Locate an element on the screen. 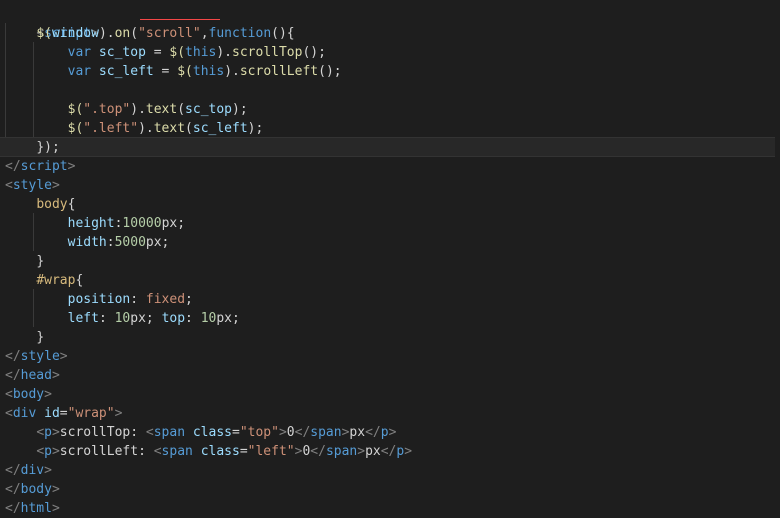 The height and width of the screenshot is (518, 780). code-line-9: </script> is located at coordinates (40, 166).